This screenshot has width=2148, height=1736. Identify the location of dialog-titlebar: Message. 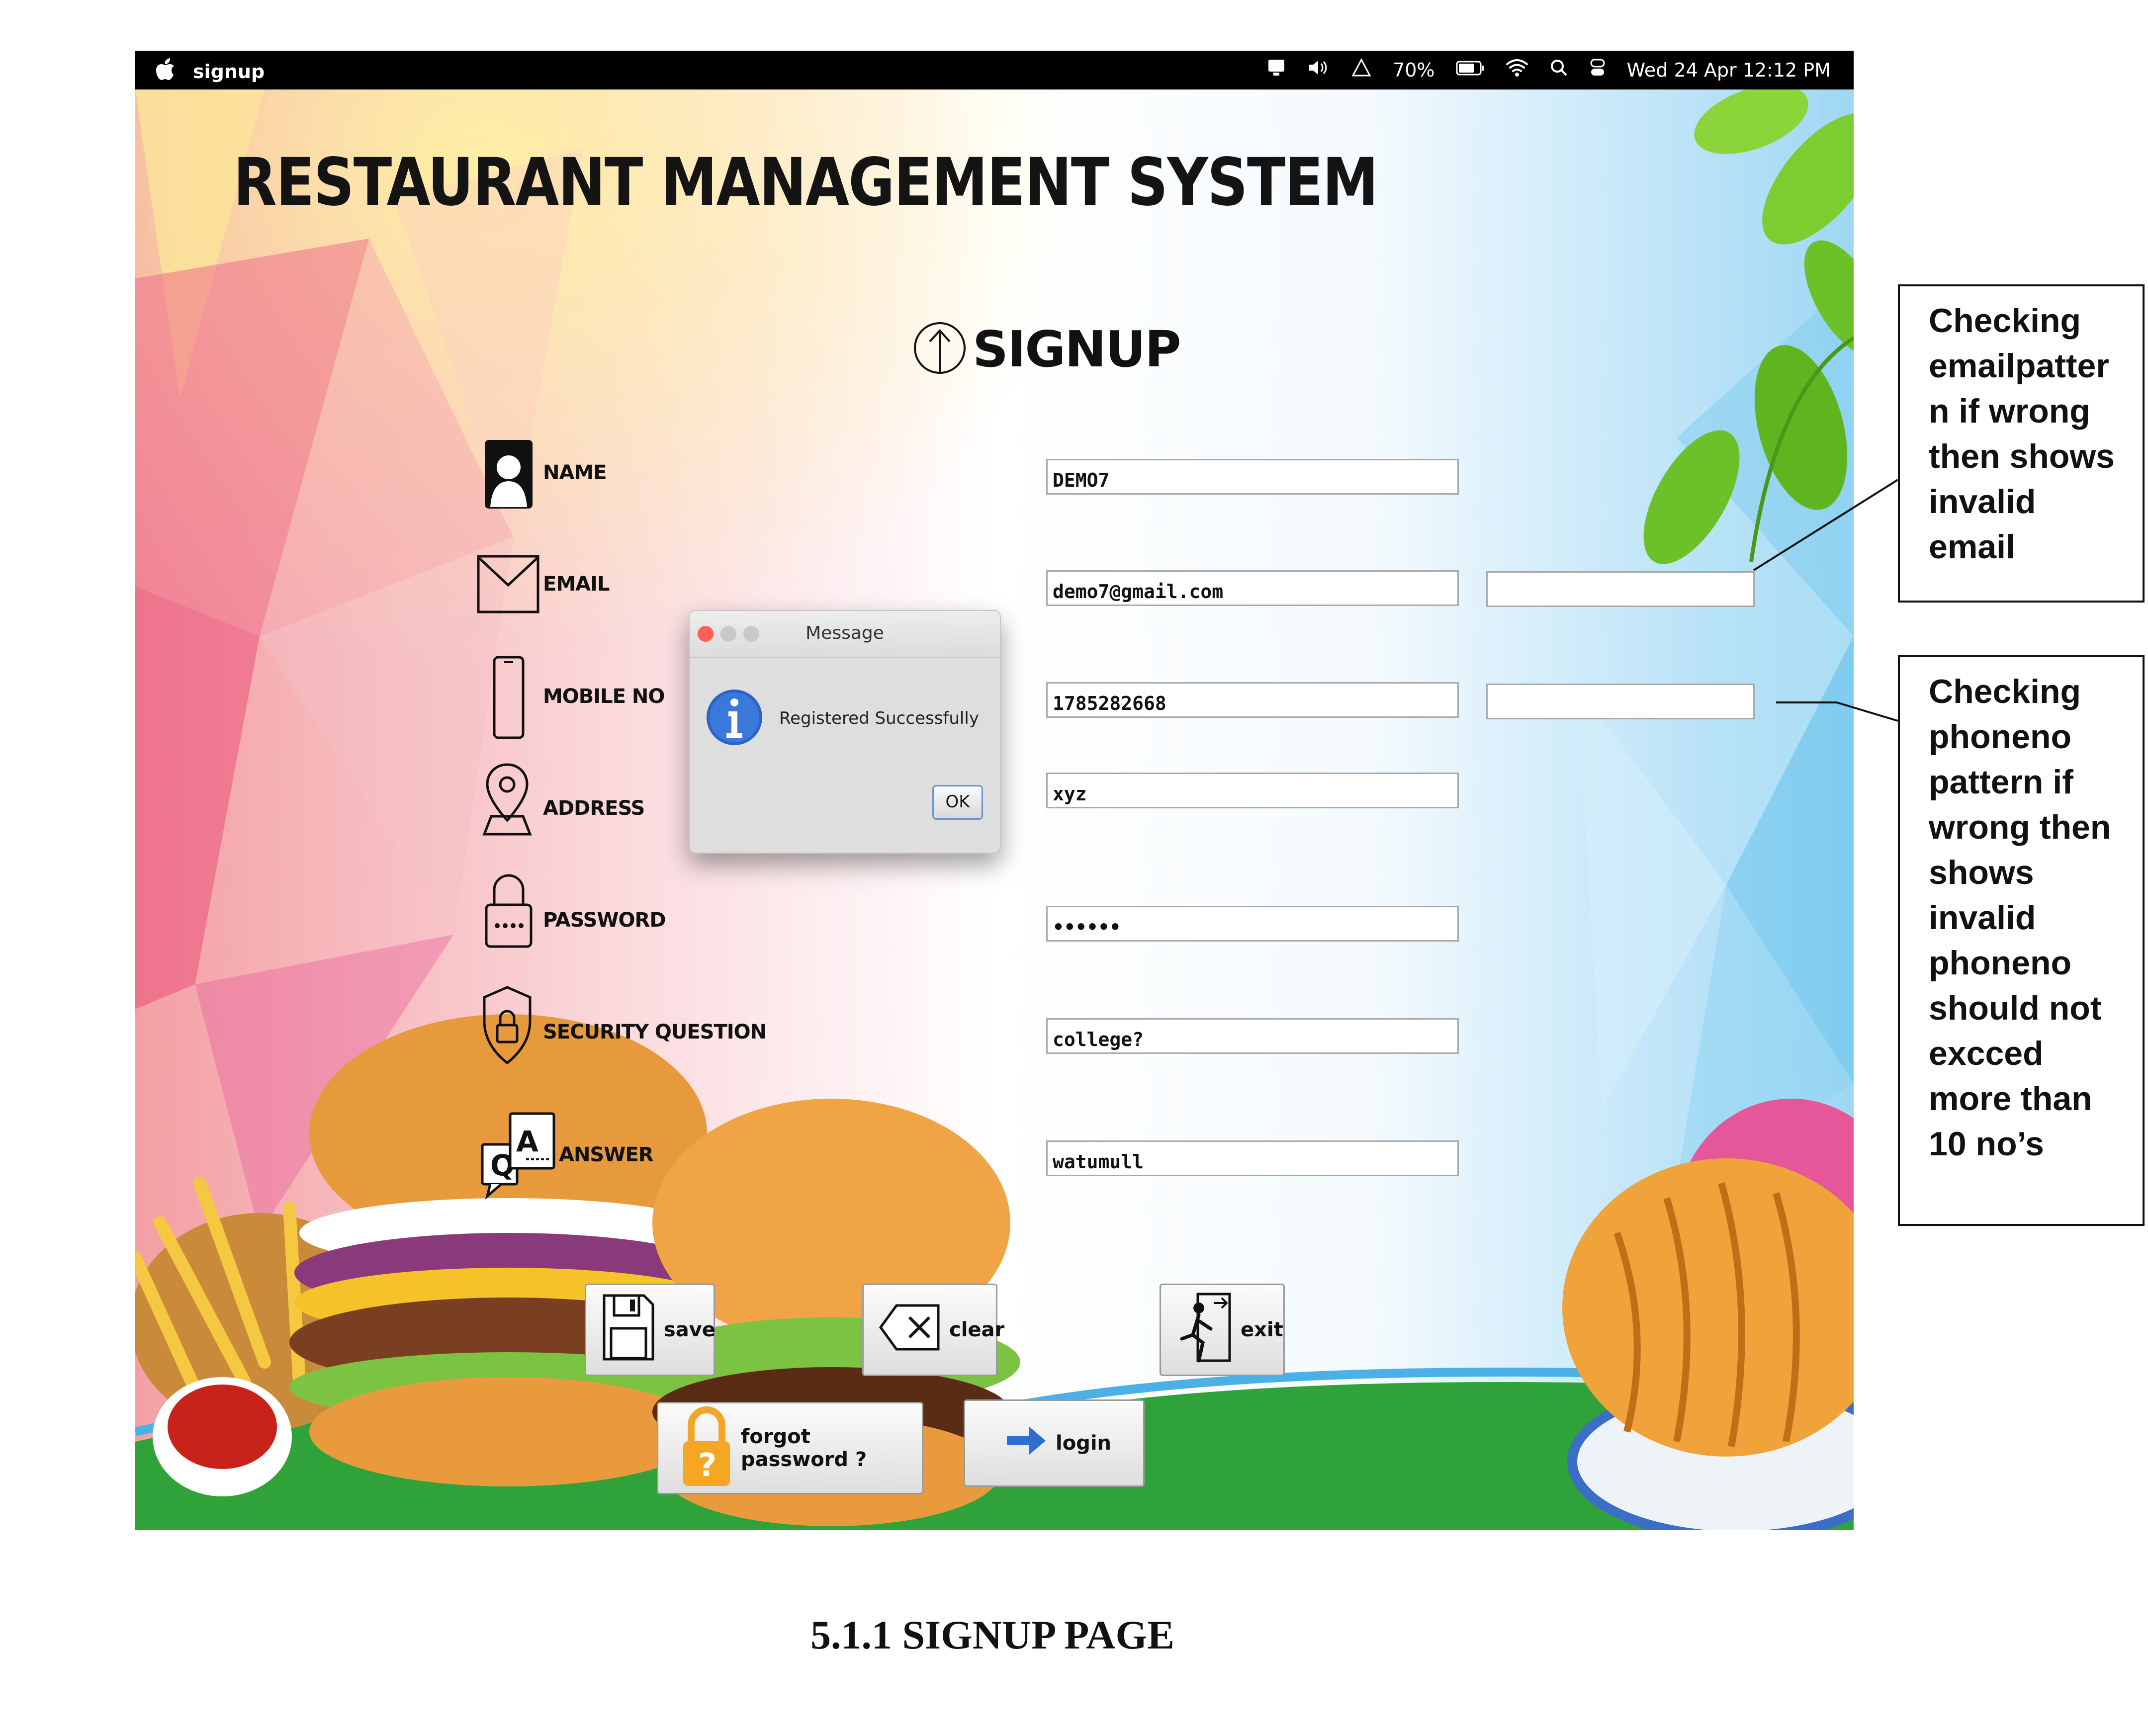
(845, 635).